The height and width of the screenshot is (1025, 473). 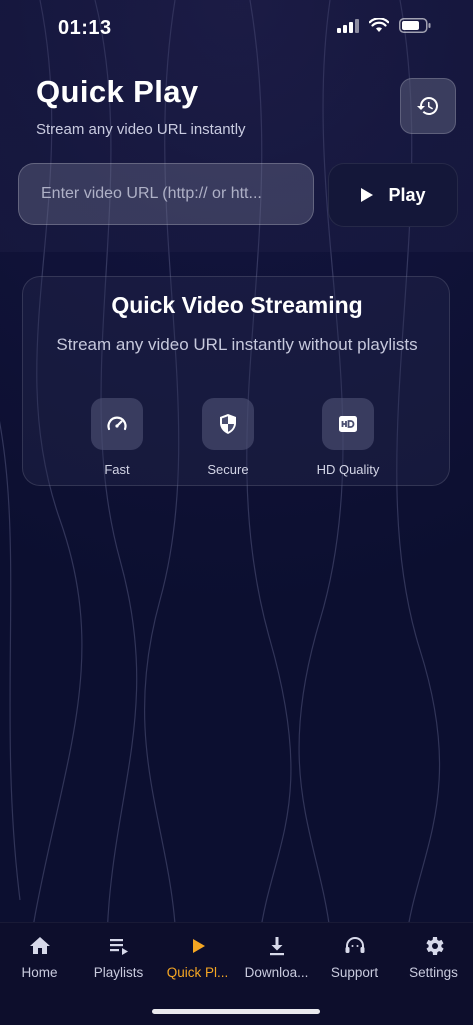 I want to click on feature-label: HD Quality, so click(x=348, y=469).